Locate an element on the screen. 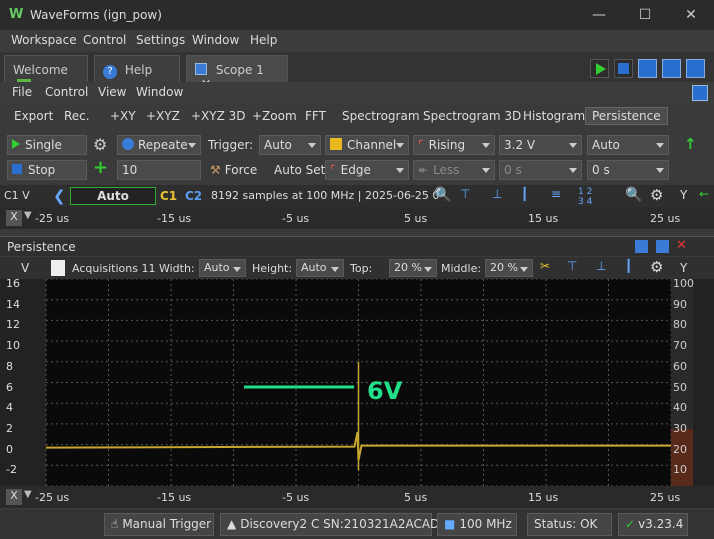  float-icon is located at coordinates (662, 246).